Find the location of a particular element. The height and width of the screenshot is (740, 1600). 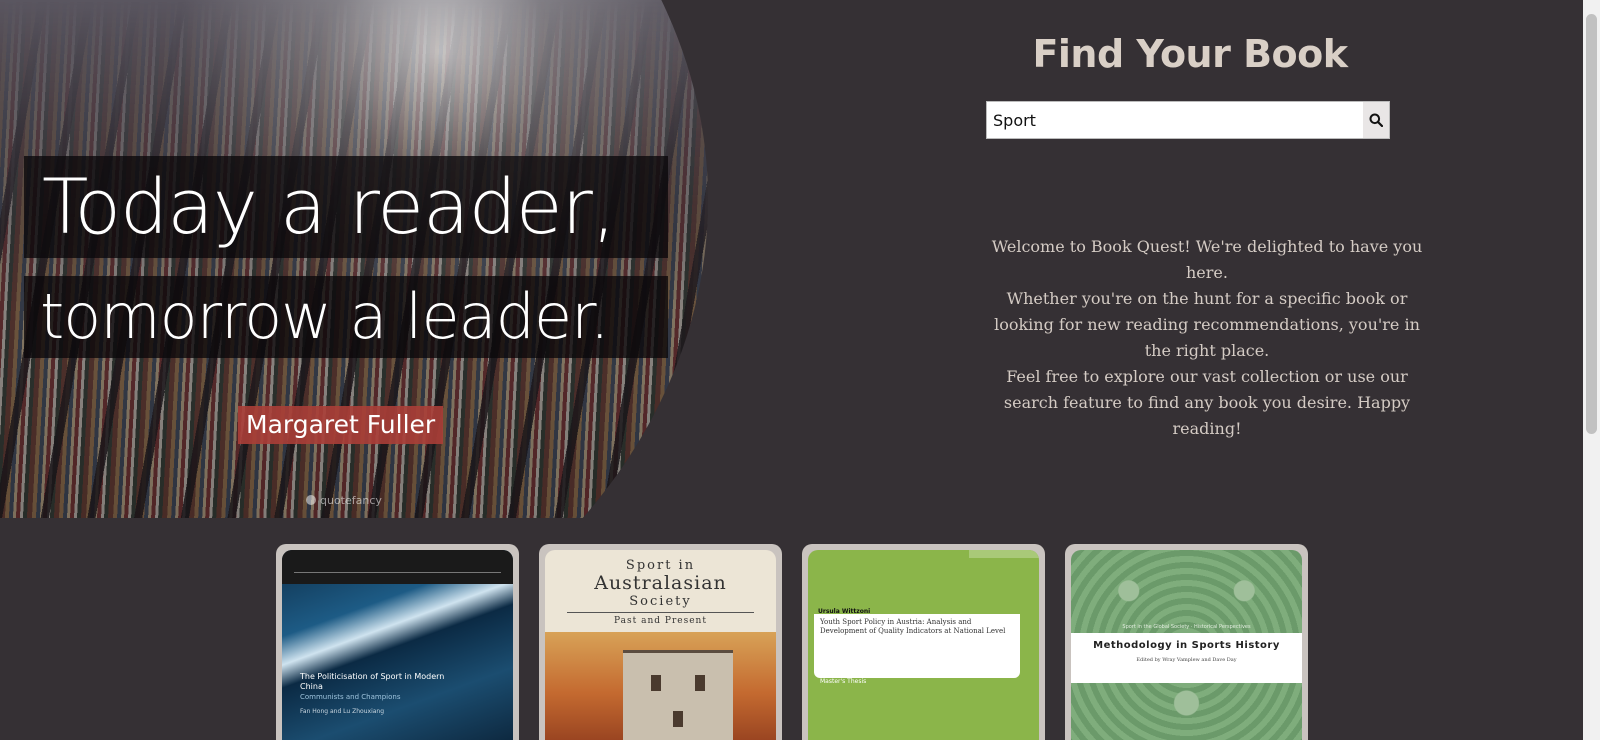

book-title-line: Society is located at coordinates (660, 601).